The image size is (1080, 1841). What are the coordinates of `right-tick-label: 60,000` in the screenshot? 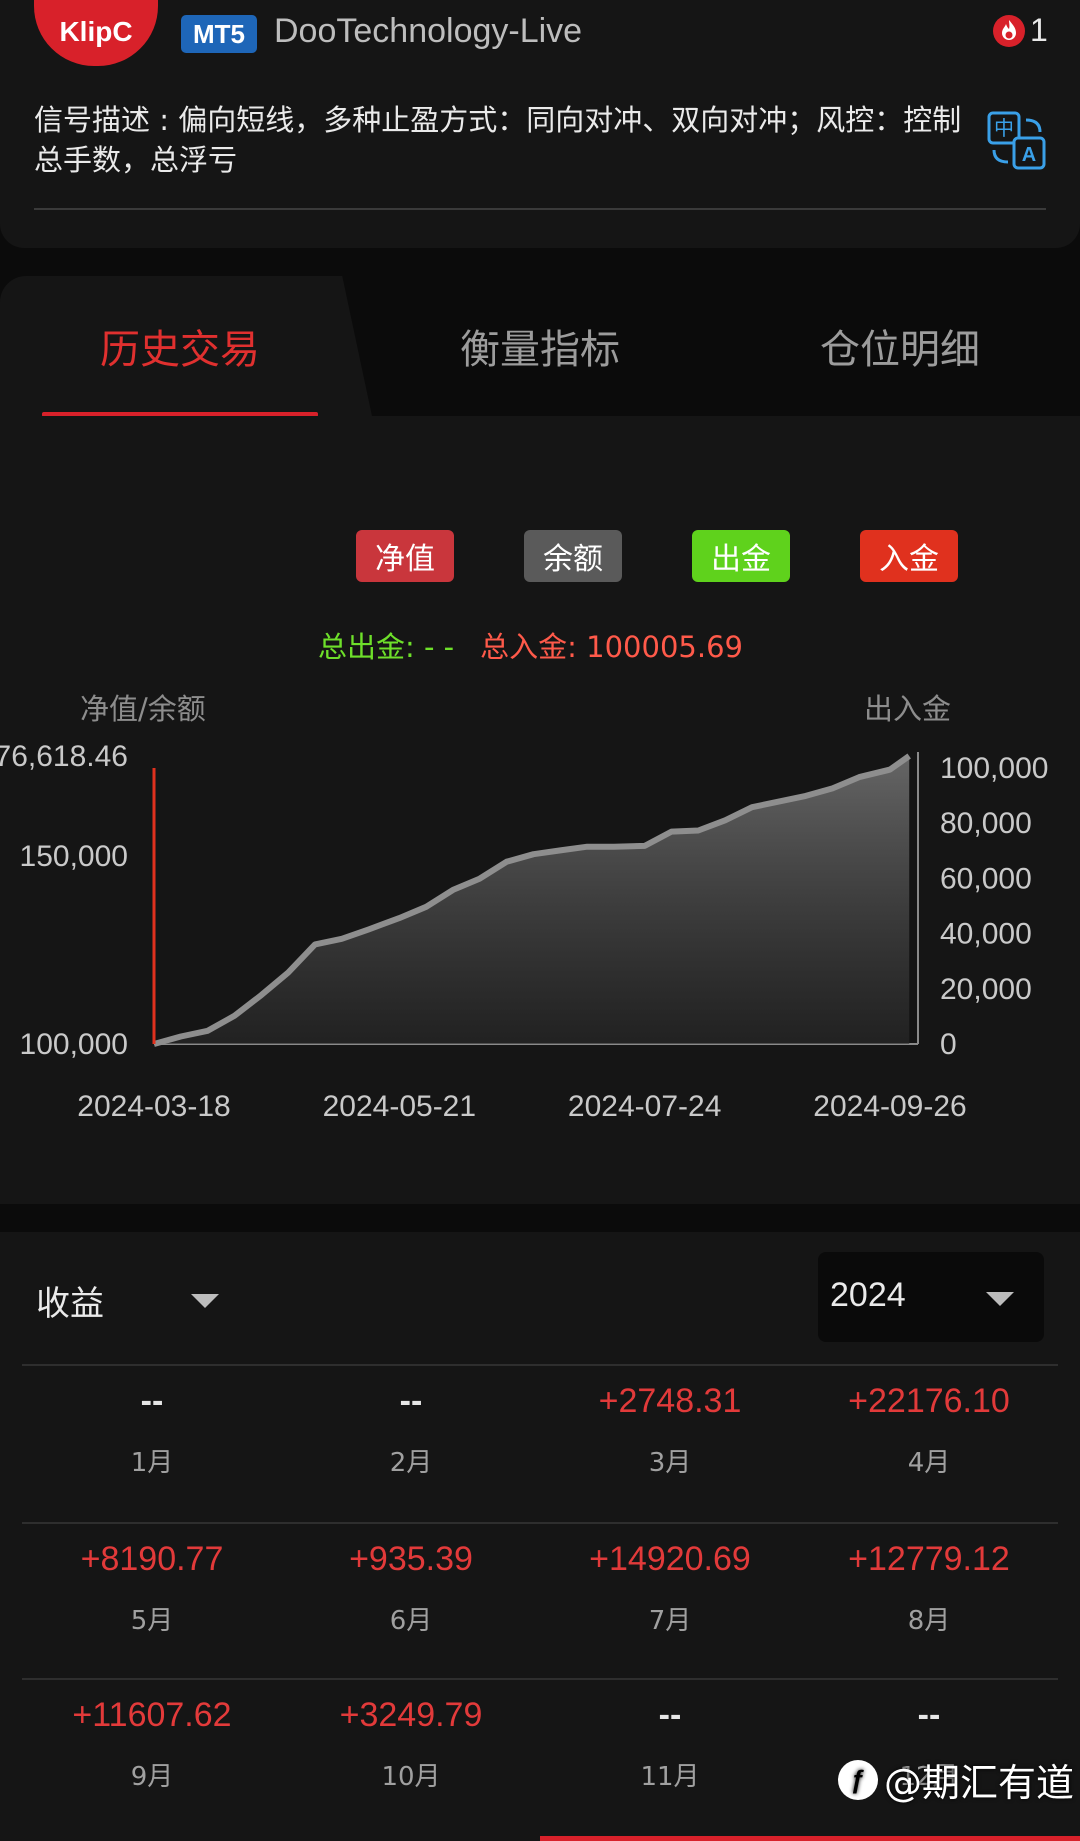 It's located at (986, 878).